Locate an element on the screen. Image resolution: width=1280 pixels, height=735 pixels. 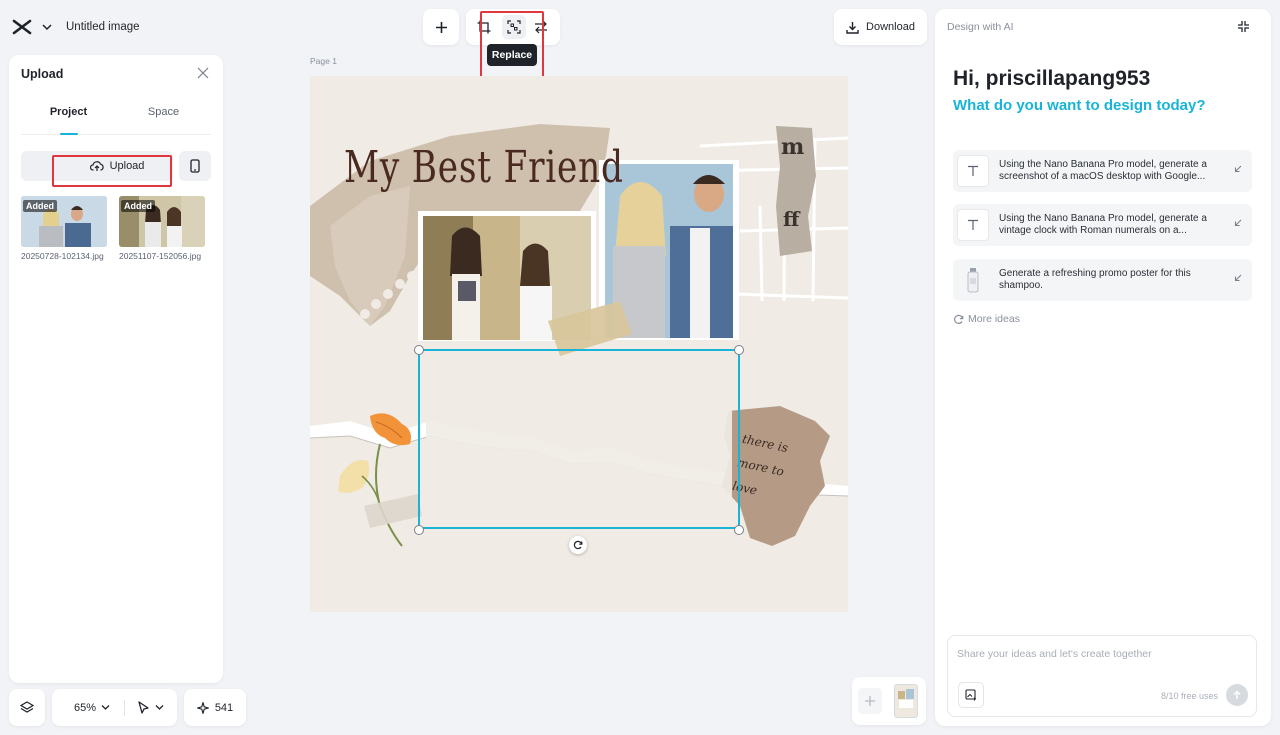
page-label: Page 1 is located at coordinates (323, 61).